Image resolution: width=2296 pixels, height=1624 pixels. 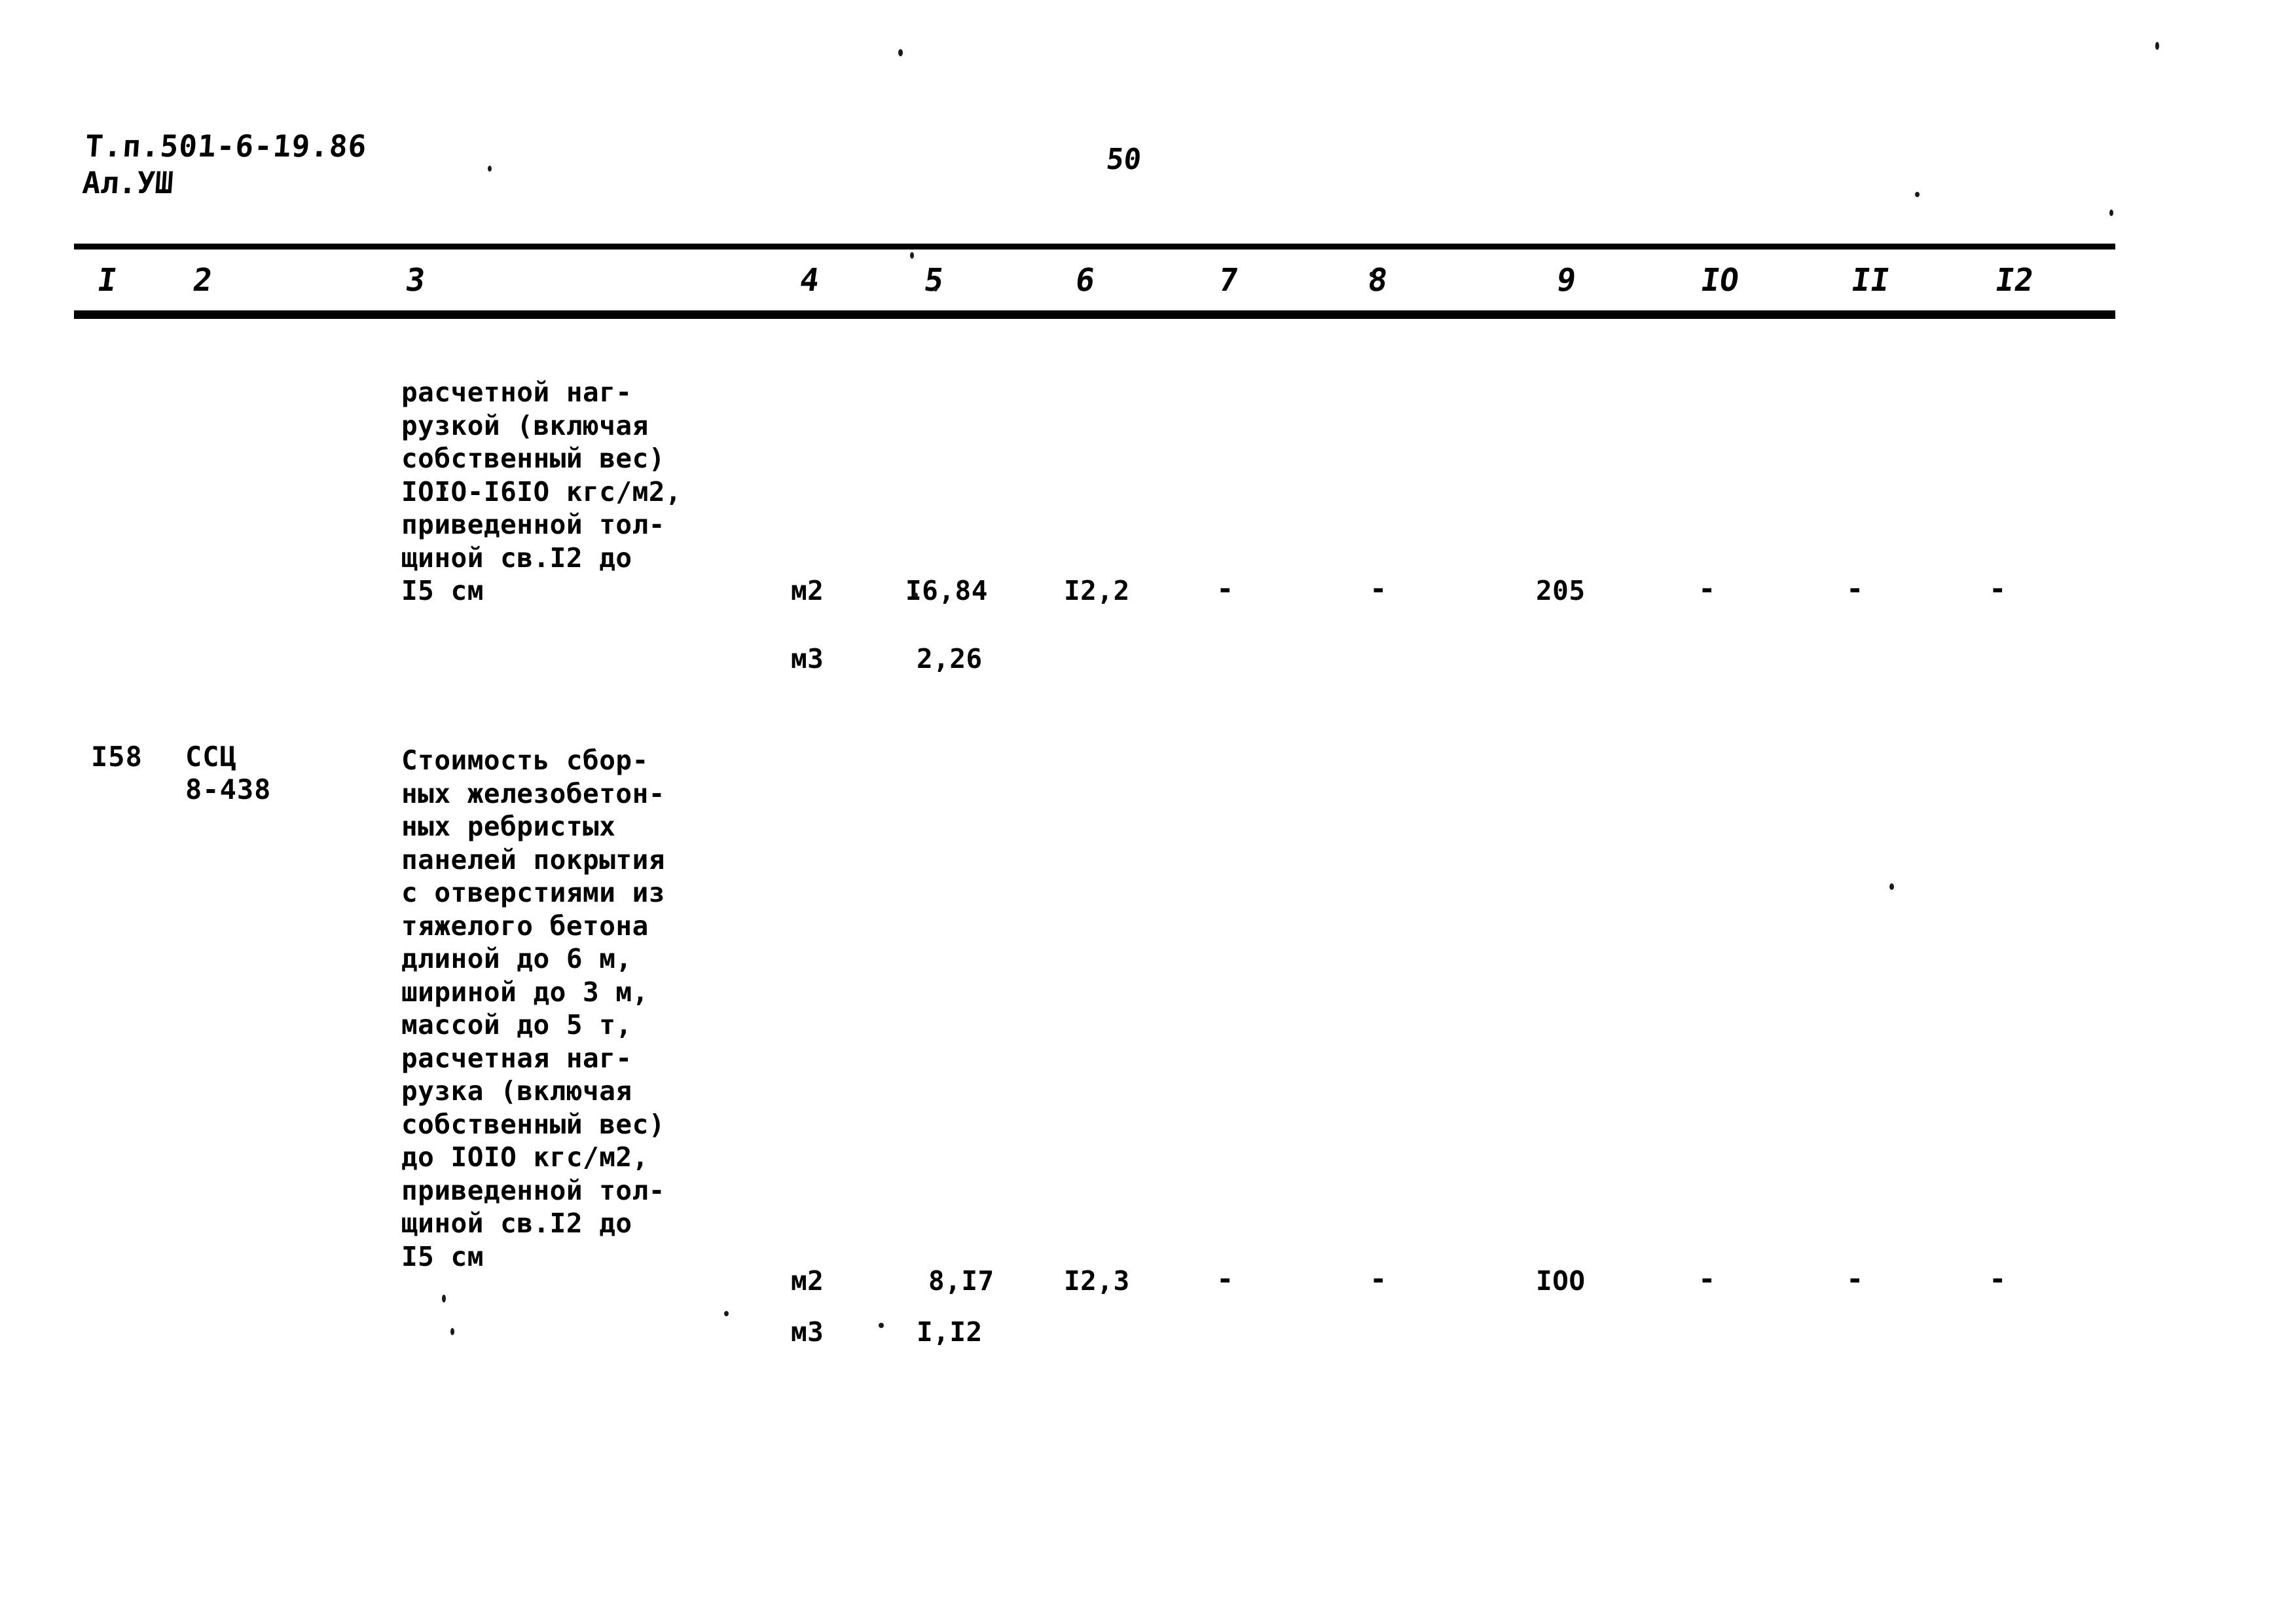 I want to click on column-header-4: 4, so click(x=809, y=280).